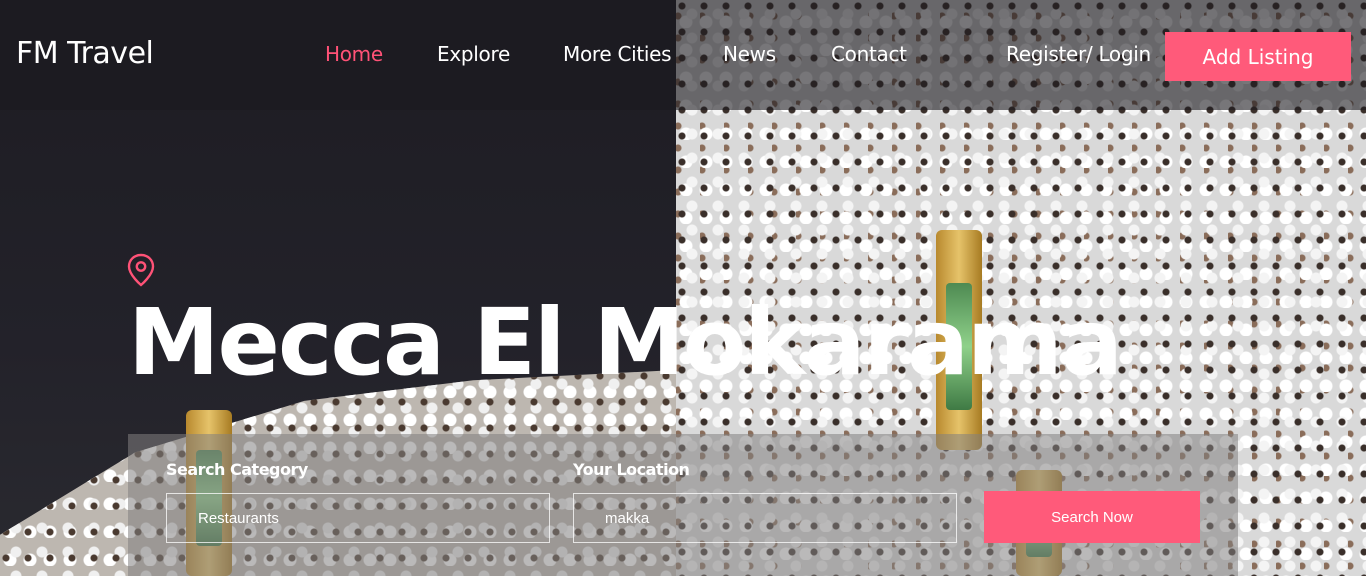  I want to click on search-now-button: Search Now, so click(1092, 517).